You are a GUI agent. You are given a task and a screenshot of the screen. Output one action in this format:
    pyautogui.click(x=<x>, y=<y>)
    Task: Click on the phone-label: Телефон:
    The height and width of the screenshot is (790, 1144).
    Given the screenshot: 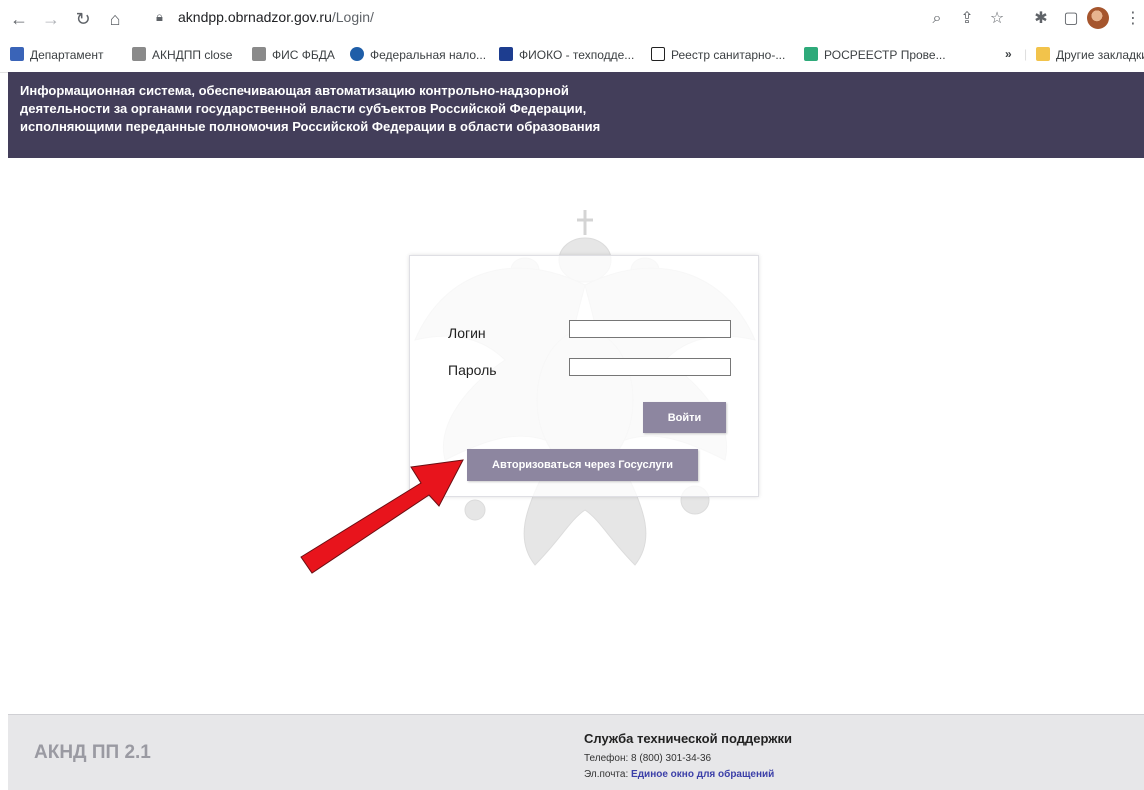 What is the action you would take?
    pyautogui.click(x=606, y=758)
    